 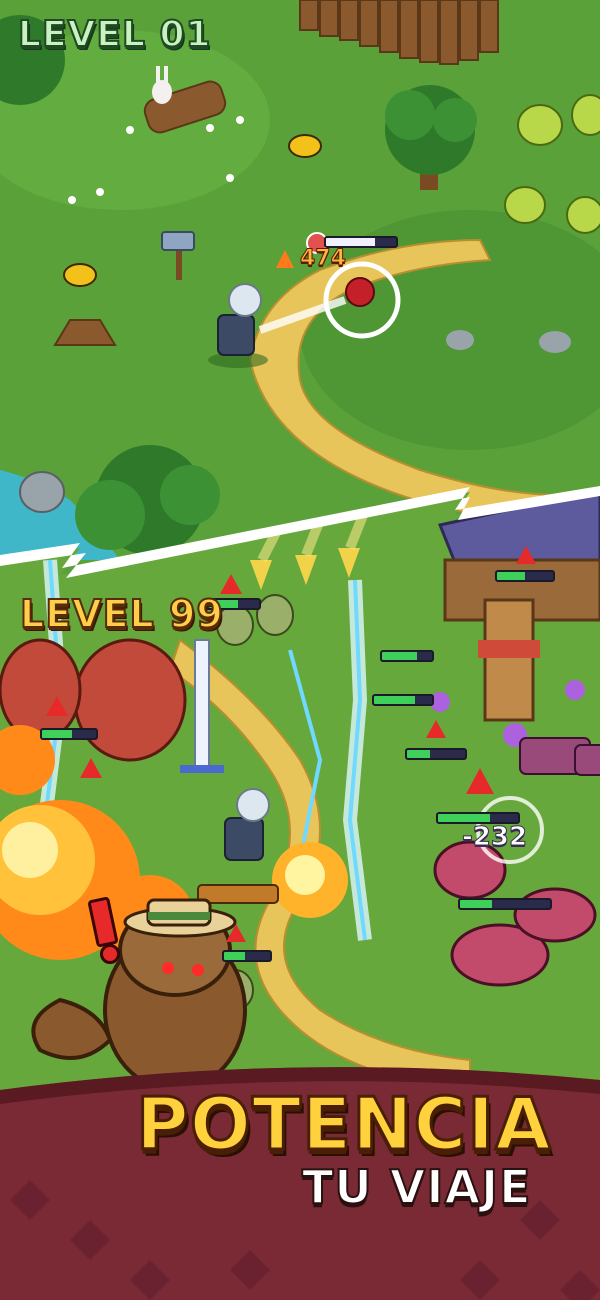 What do you see at coordinates (494, 837) in the screenshot?
I see `damage-number-negative: -232` at bounding box center [494, 837].